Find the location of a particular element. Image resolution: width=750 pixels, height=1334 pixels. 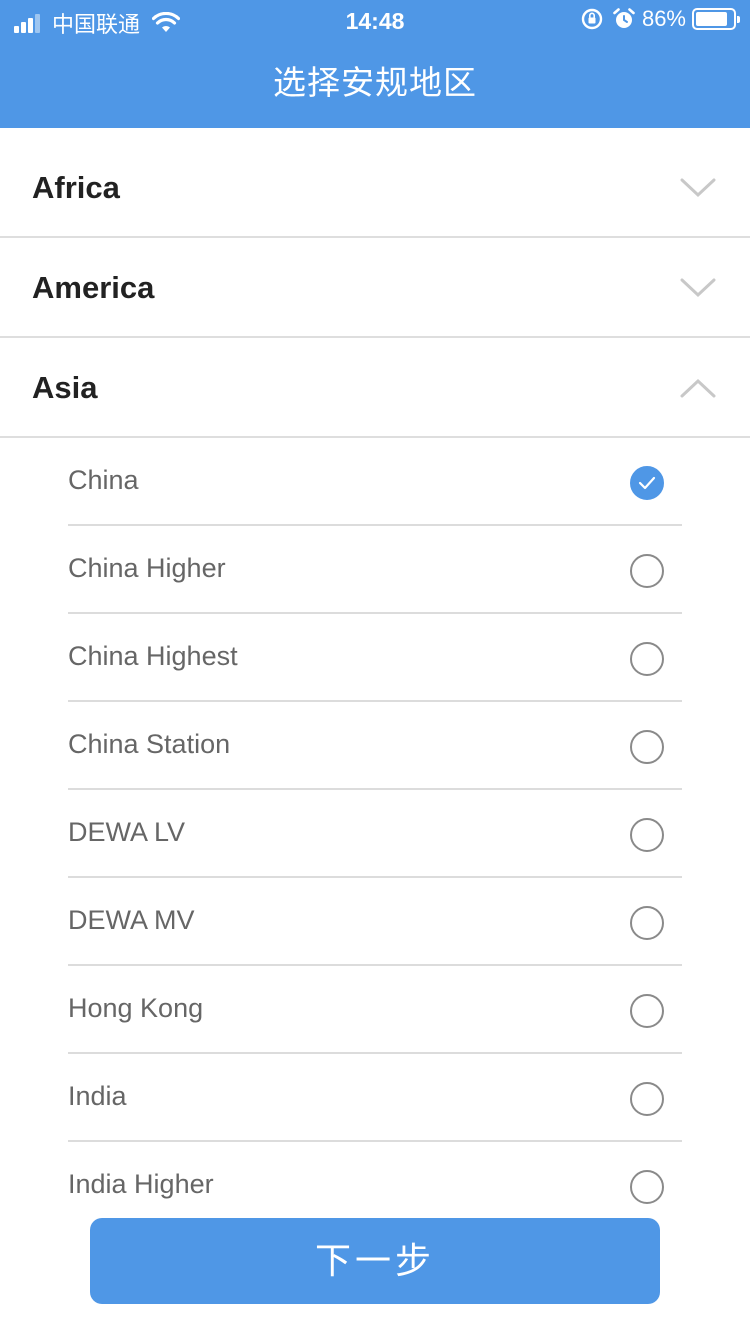

region-group-label: America is located at coordinates (93, 287).